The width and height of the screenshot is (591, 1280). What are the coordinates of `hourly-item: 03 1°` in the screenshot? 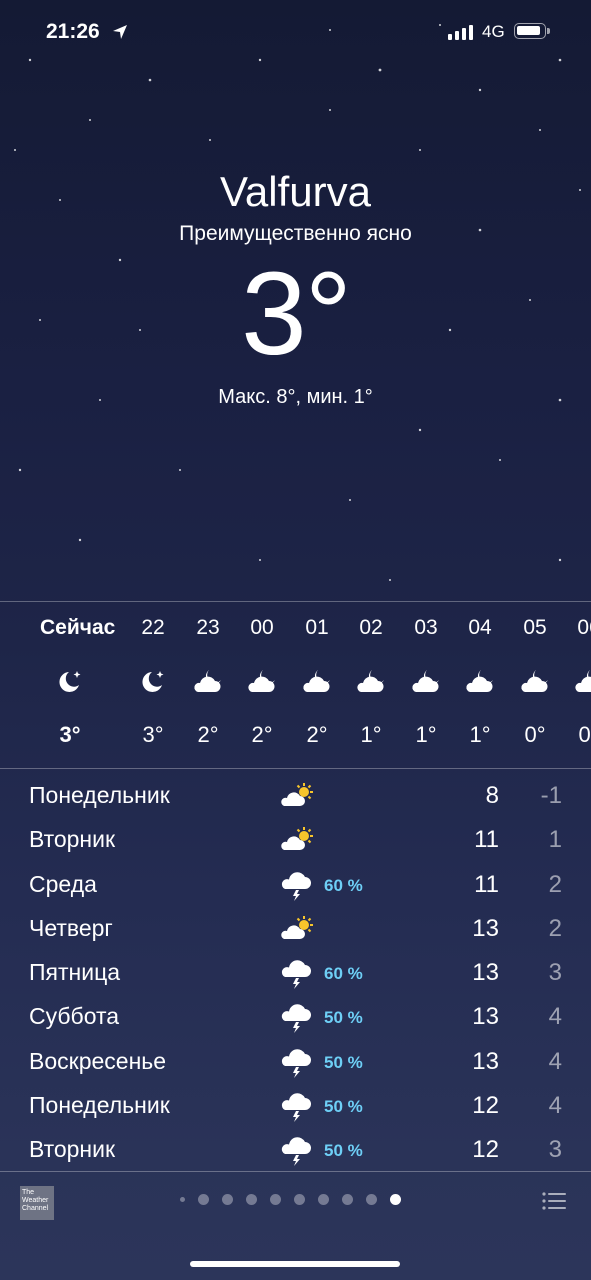 It's located at (426, 685).